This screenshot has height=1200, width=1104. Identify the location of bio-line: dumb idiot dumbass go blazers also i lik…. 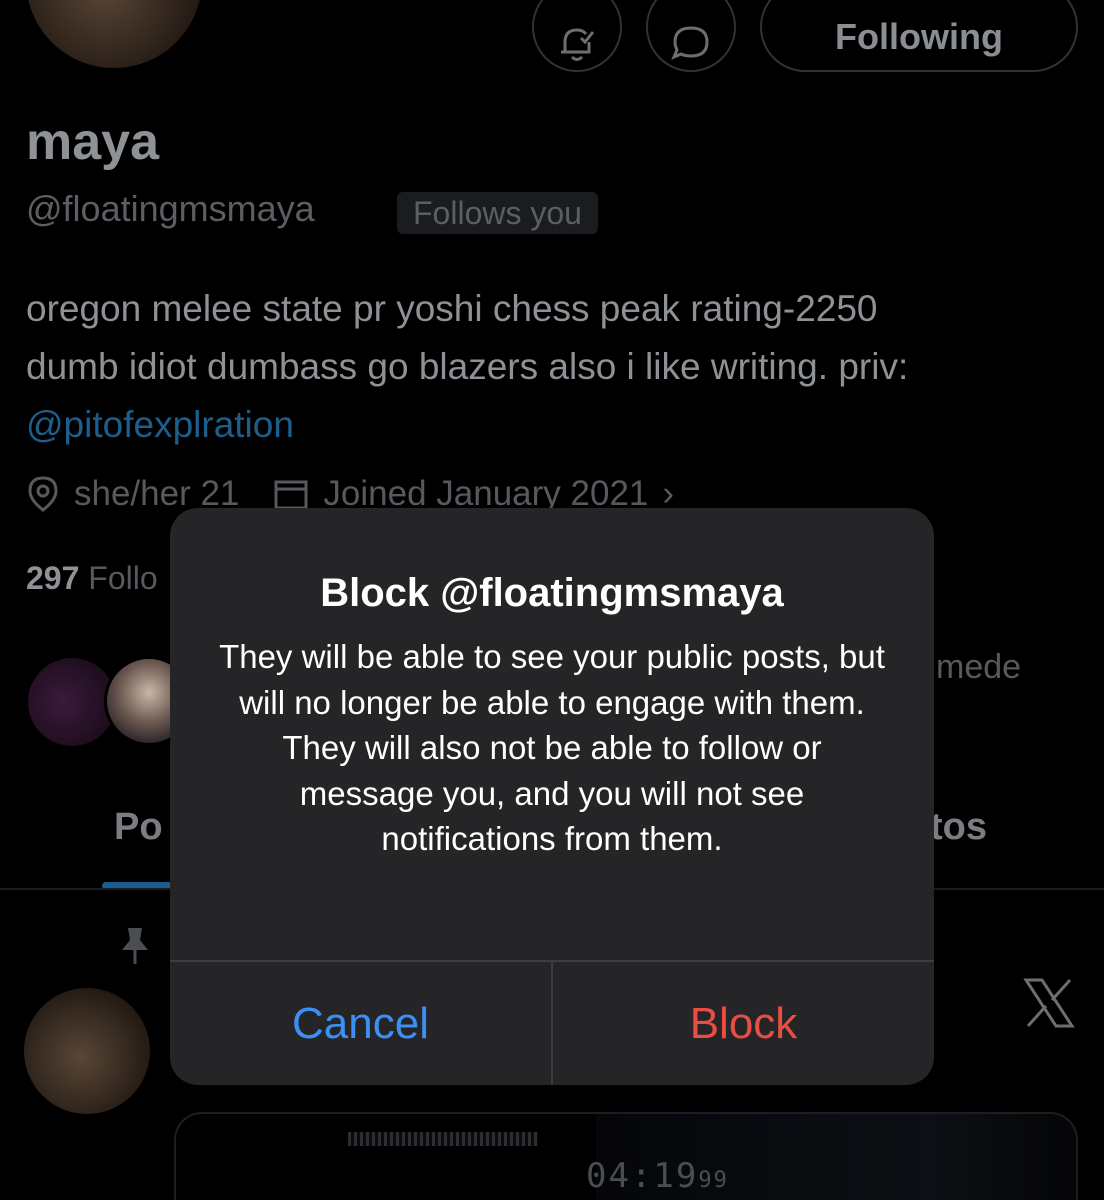
(467, 366).